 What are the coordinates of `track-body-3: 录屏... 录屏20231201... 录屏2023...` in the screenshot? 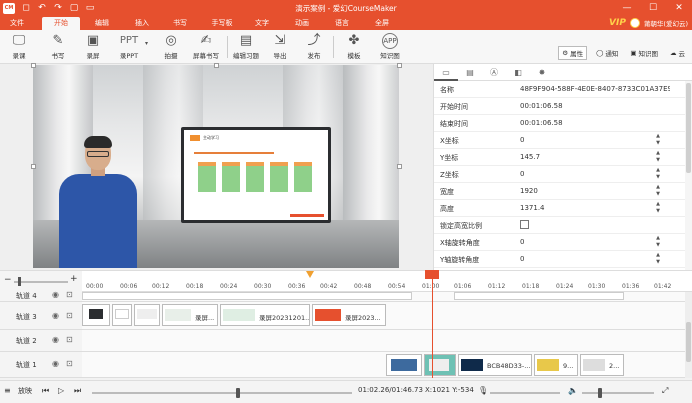 It's located at (383, 316).